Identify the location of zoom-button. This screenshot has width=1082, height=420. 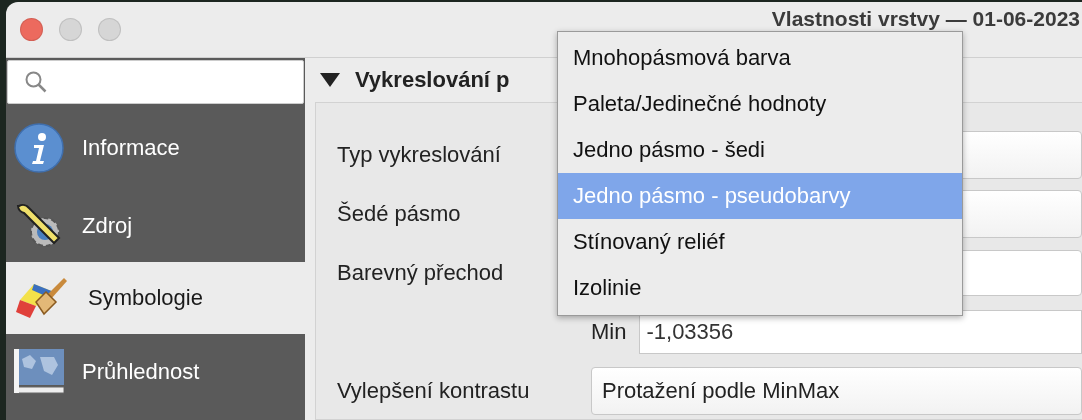
(109, 29).